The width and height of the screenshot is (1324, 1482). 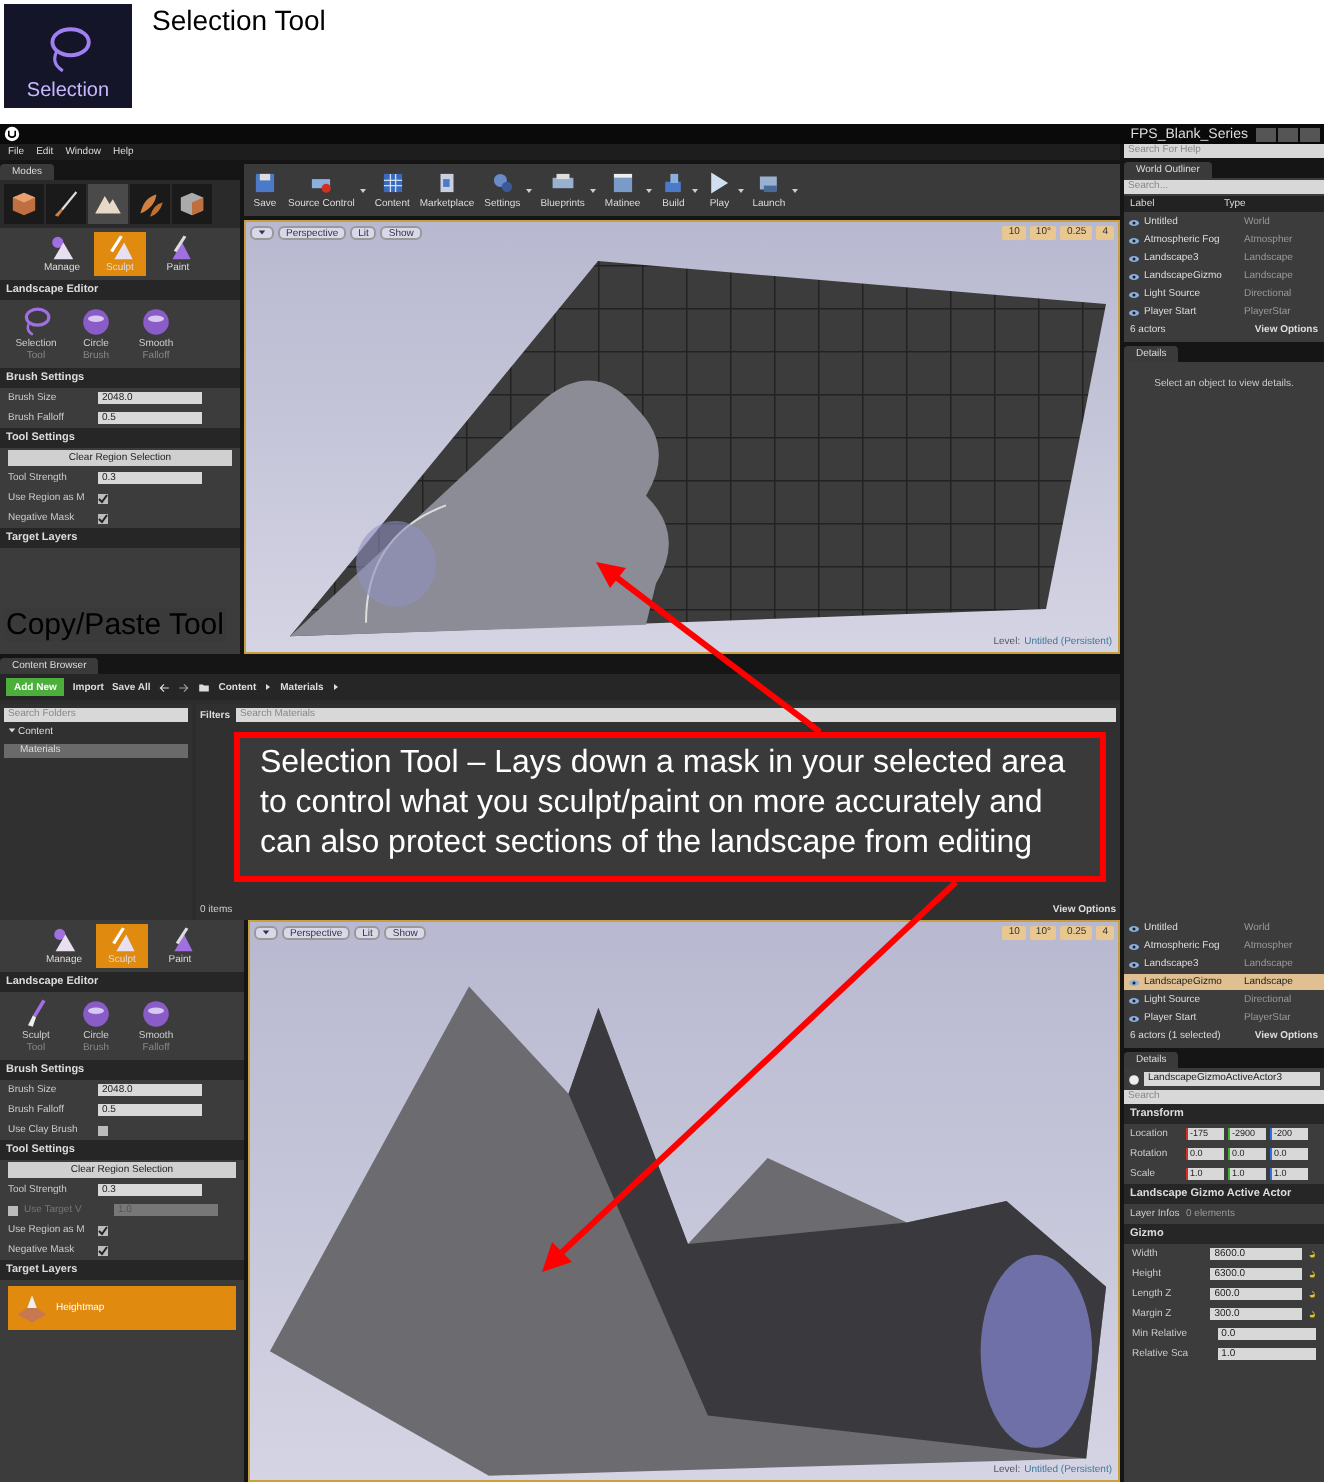 I want to click on expand-arrow-icon, so click(x=12, y=730).